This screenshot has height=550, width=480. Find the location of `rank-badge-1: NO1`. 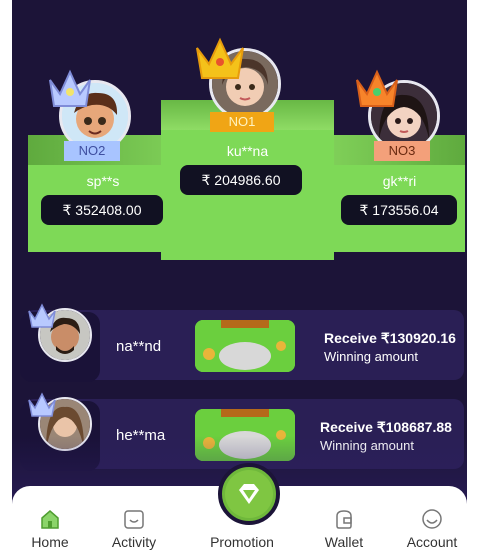

rank-badge-1: NO1 is located at coordinates (242, 122).